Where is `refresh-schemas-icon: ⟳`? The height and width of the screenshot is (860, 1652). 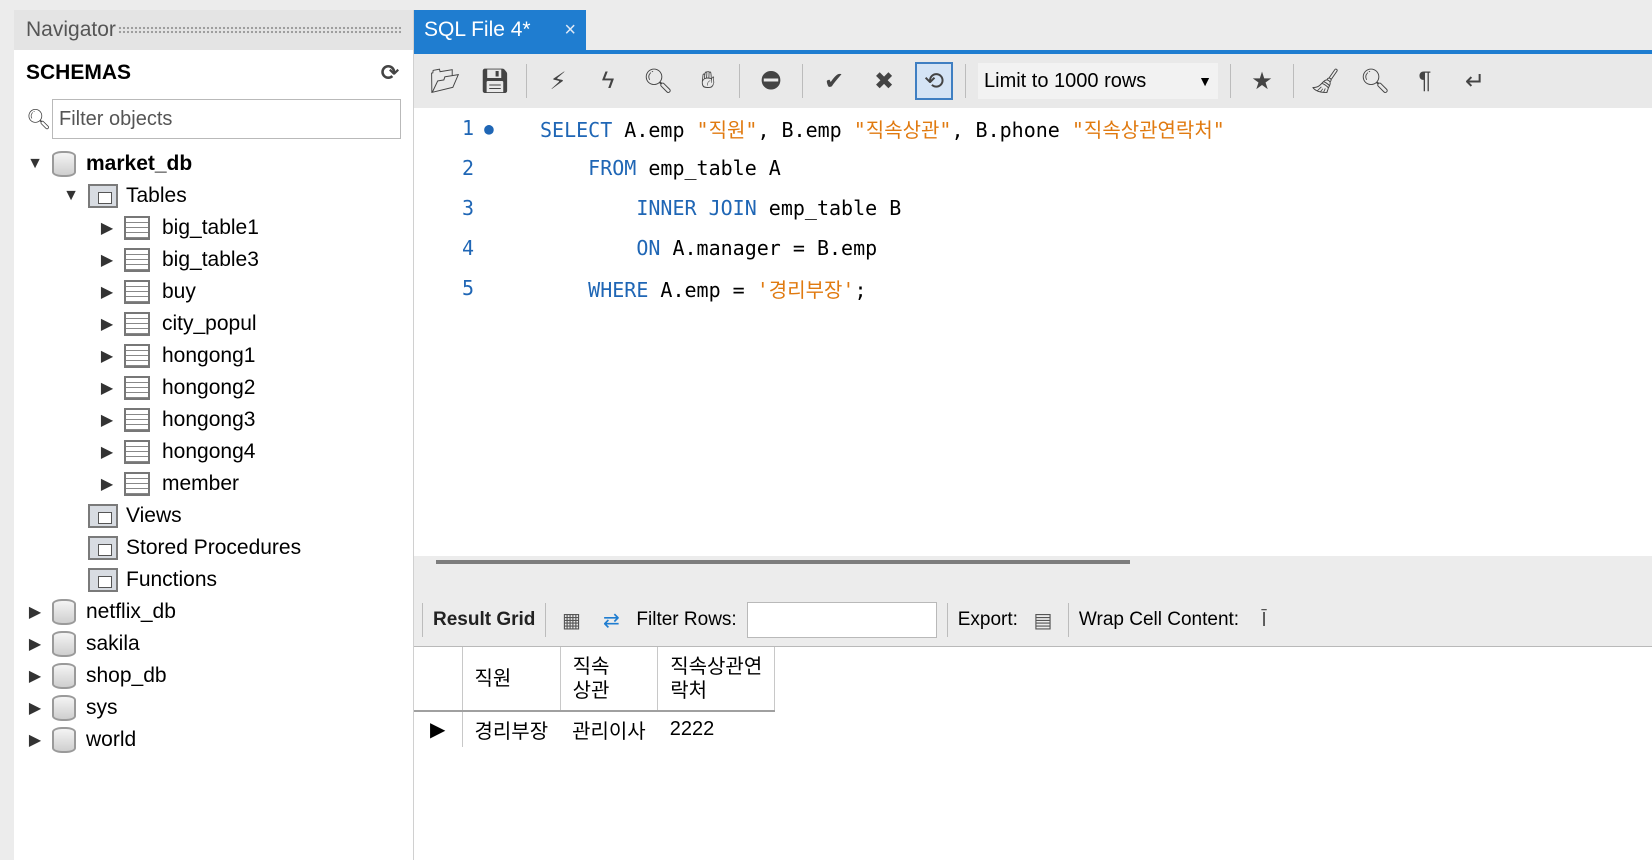 refresh-schemas-icon: ⟳ is located at coordinates (390, 73).